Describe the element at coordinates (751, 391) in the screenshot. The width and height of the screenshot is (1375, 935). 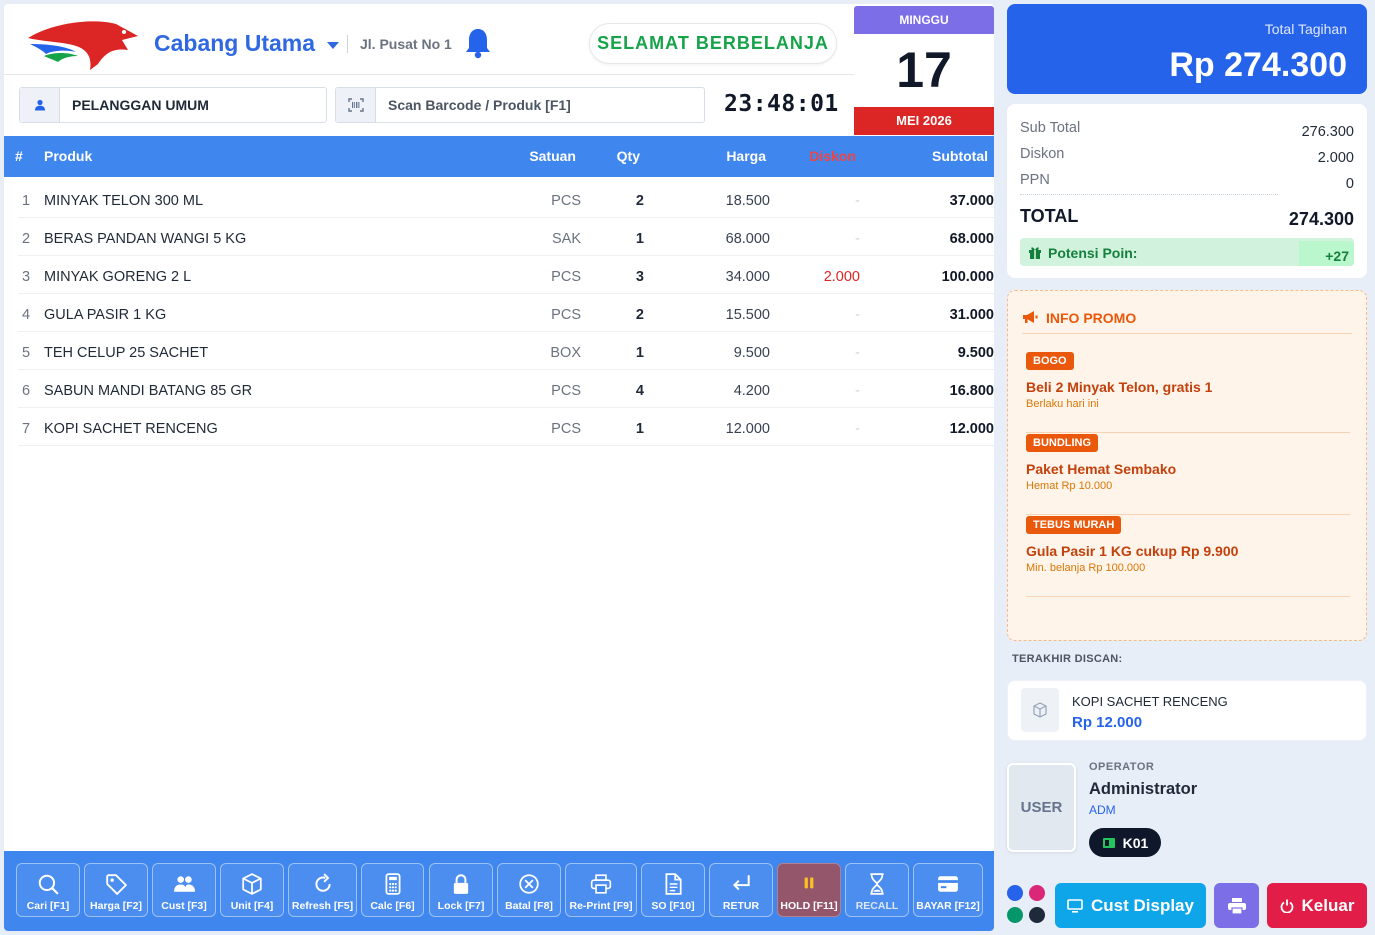
I see `cell-price: 4.200` at that location.